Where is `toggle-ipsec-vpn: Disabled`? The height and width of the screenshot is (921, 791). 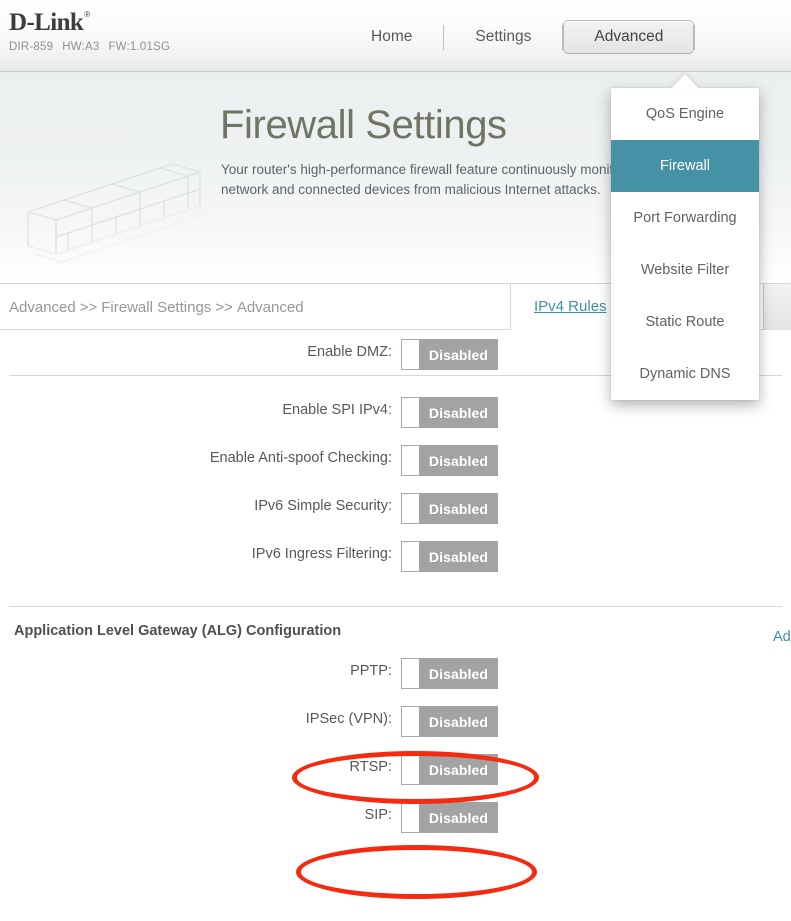 toggle-ipsec-vpn: Disabled is located at coordinates (449, 721).